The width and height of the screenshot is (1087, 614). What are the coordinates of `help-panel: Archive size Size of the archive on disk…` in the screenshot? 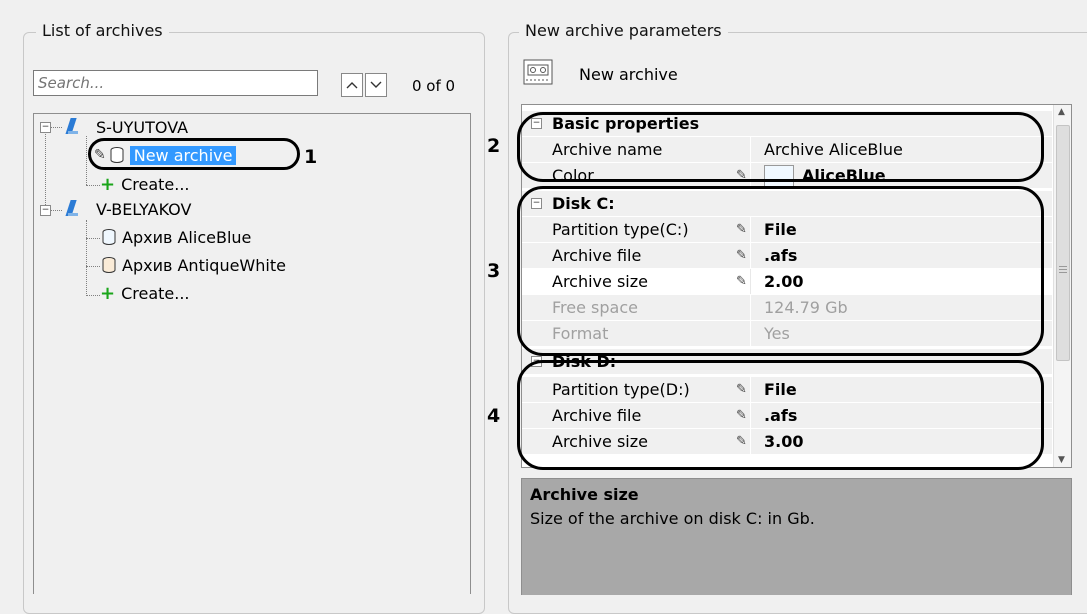 It's located at (796, 536).